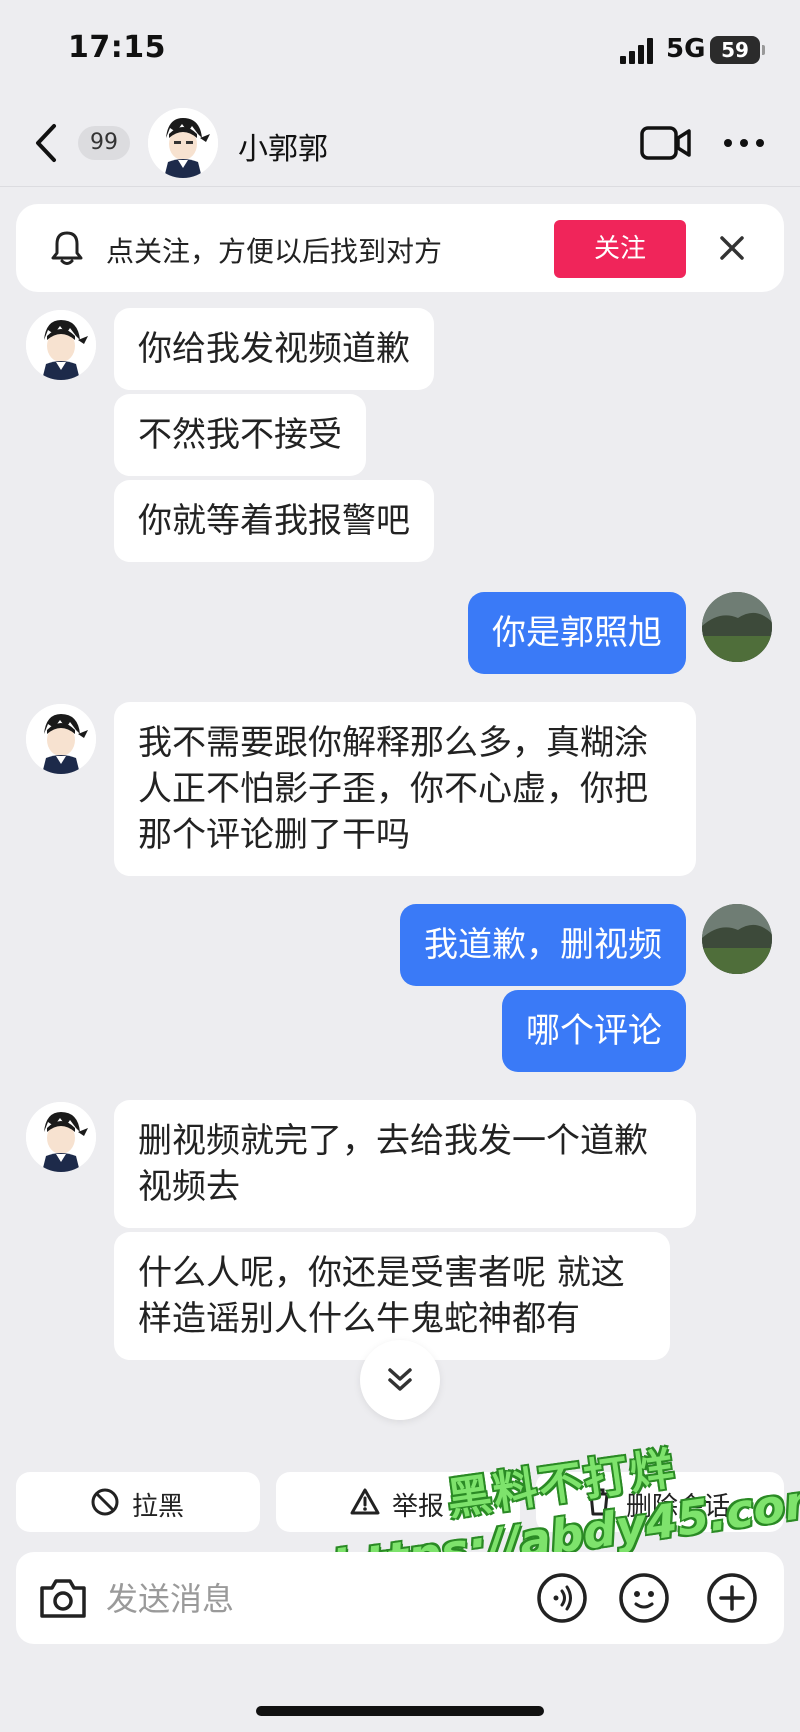 Image resolution: width=800 pixels, height=1732 pixels. I want to click on bell-icon, so click(67, 248).